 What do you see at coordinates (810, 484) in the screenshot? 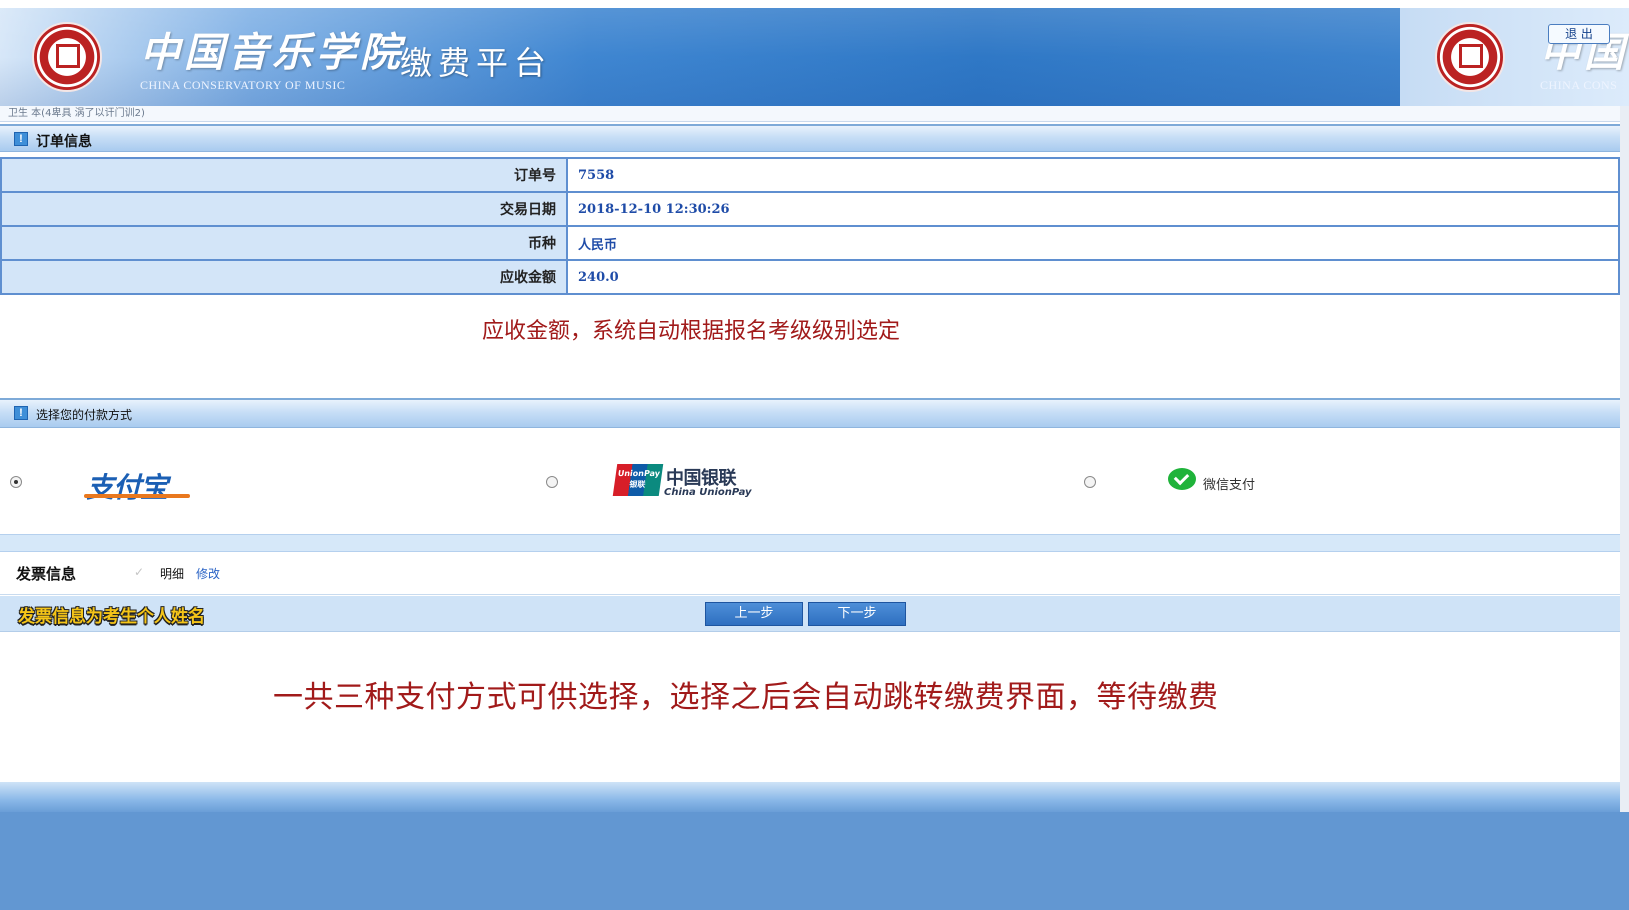
I see `payment-options: 支付宝 UnionPay 银联 中国银联 China UnionPay 微信支付` at bounding box center [810, 484].